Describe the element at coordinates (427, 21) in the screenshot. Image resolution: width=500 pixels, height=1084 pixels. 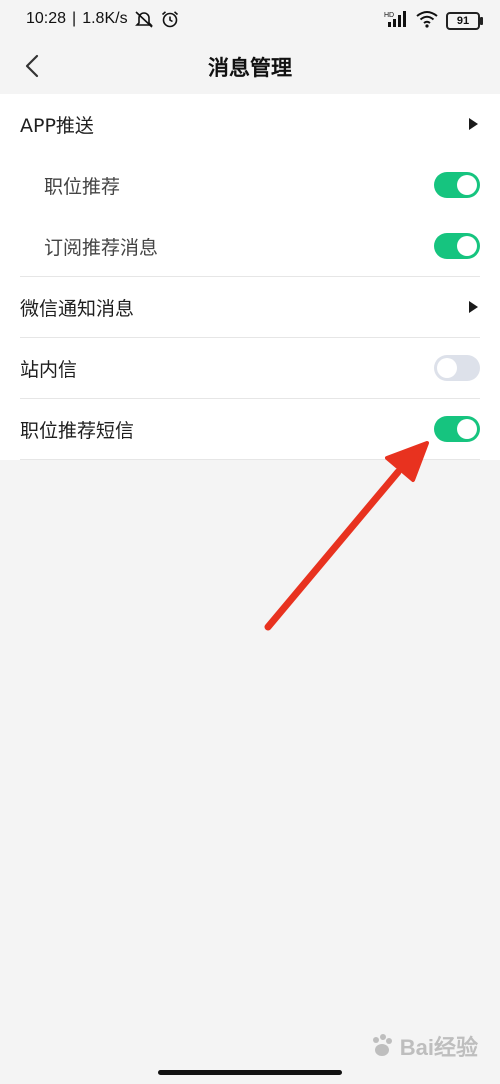
I see `wifi-icon` at that location.